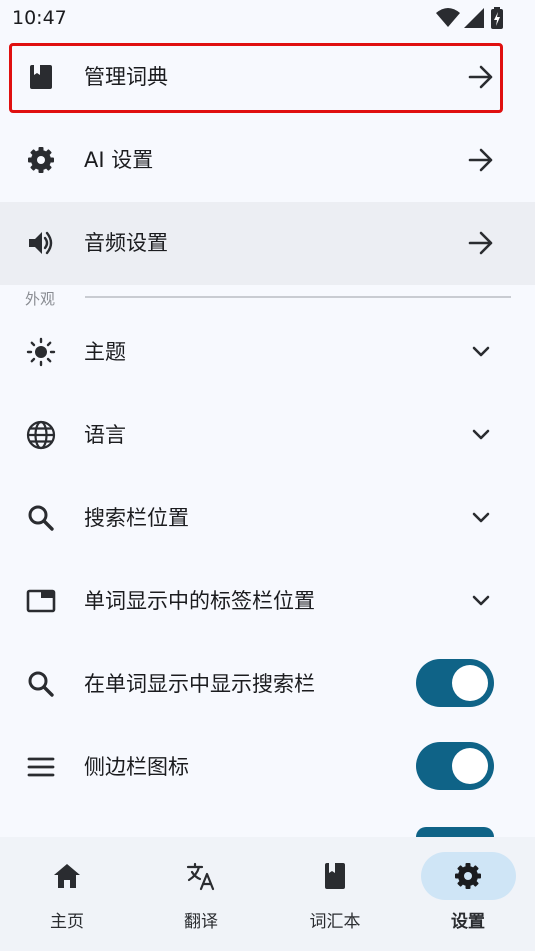 The image size is (535, 951). I want to click on sidebar-icons-toggle, so click(455, 766).